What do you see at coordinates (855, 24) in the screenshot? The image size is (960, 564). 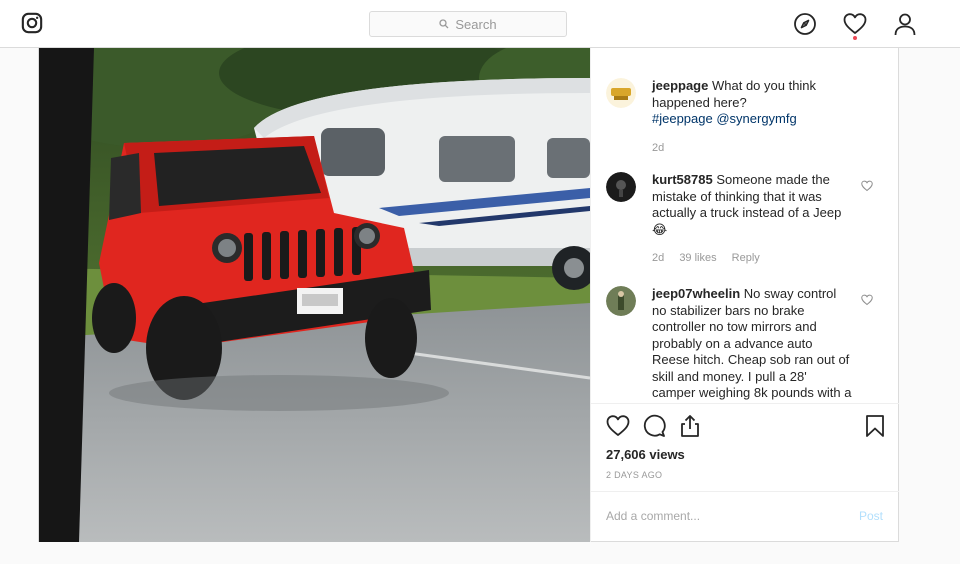 I see `heart-icon` at bounding box center [855, 24].